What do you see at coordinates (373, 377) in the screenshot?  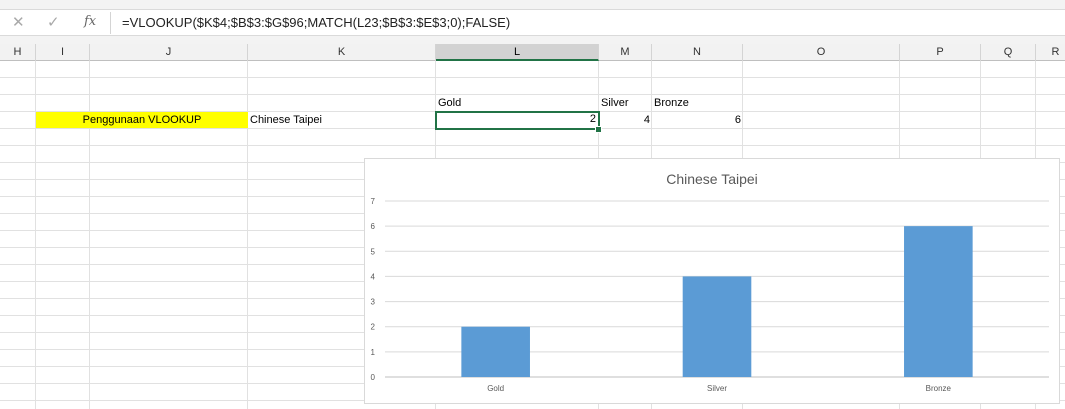 I see `y-tick-label: 0` at bounding box center [373, 377].